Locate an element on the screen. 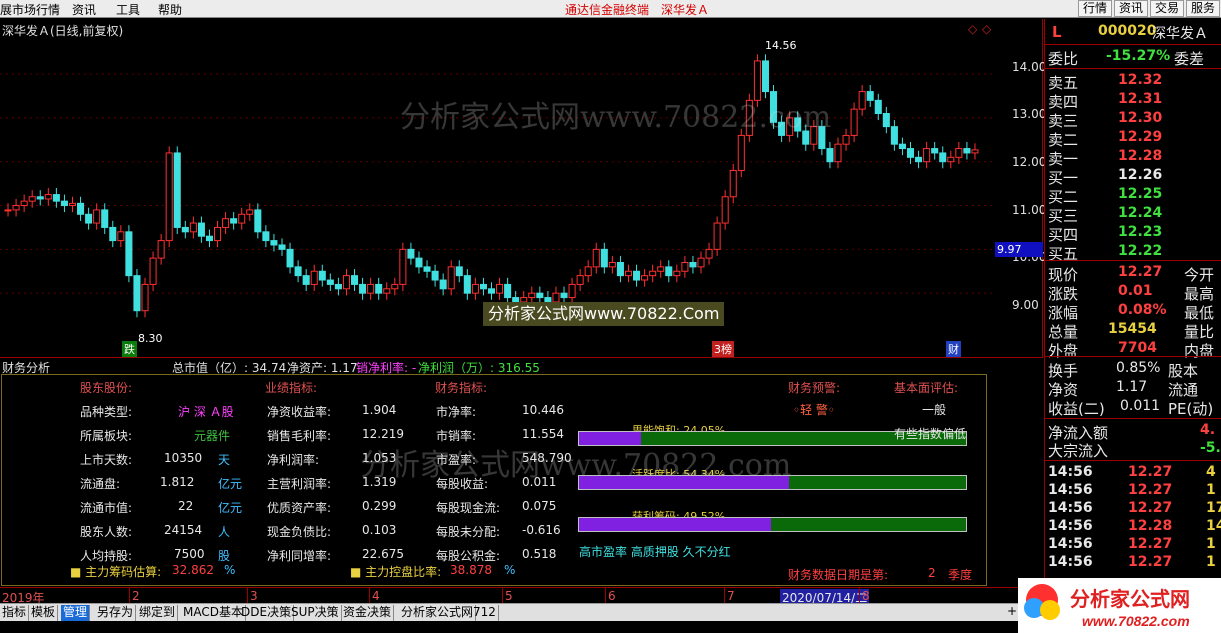 The width and height of the screenshot is (1221, 633). time-label: 8 is located at coordinates (866, 596).